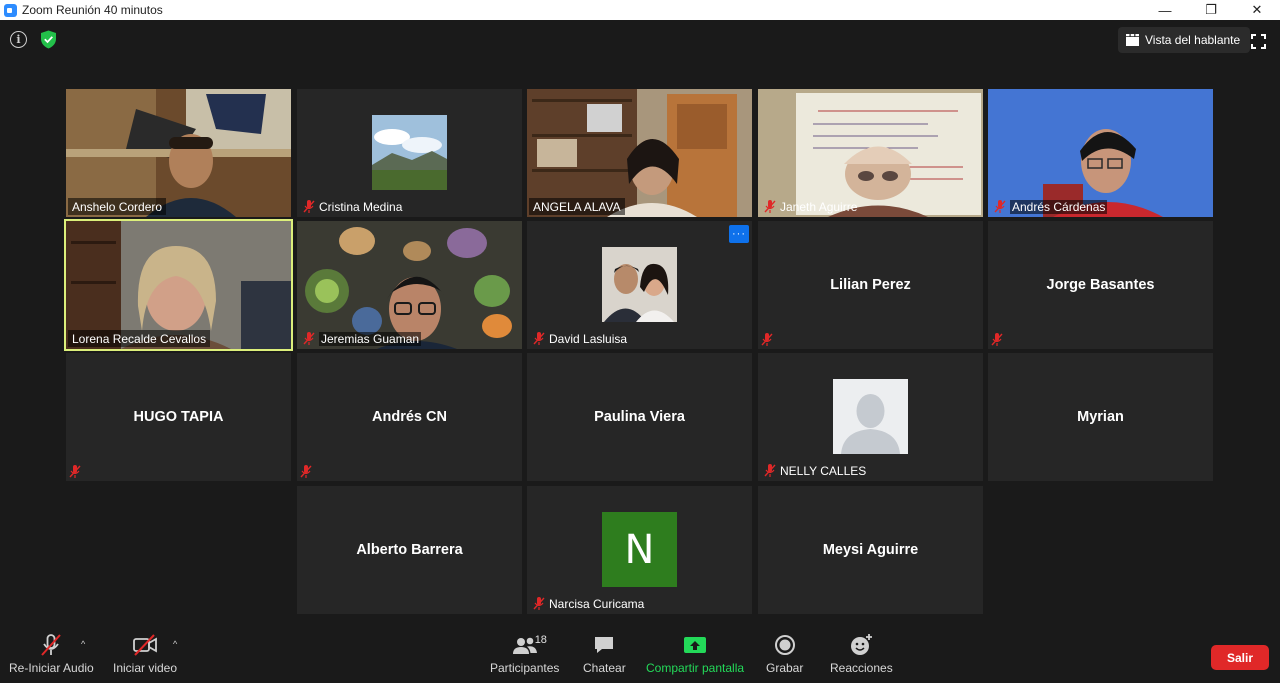 The width and height of the screenshot is (1280, 683). I want to click on participant-name-tag: Anshelo Cordero, so click(117, 206).